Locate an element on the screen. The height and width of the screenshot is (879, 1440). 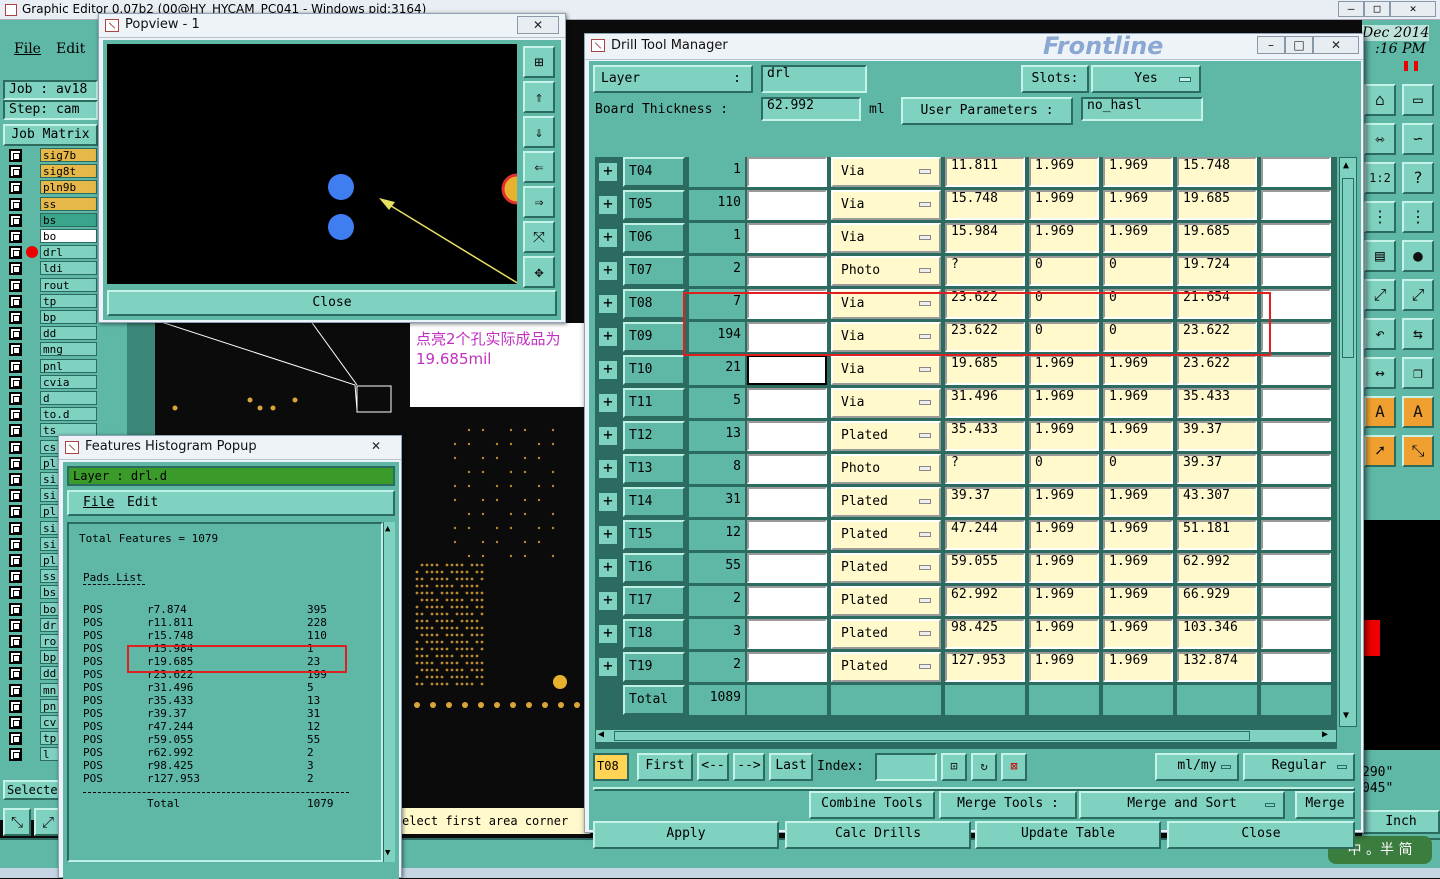
dtm-table-row: + T10 21 Via 19.685 1.969 1.969 23.622 is located at coordinates (966, 368).